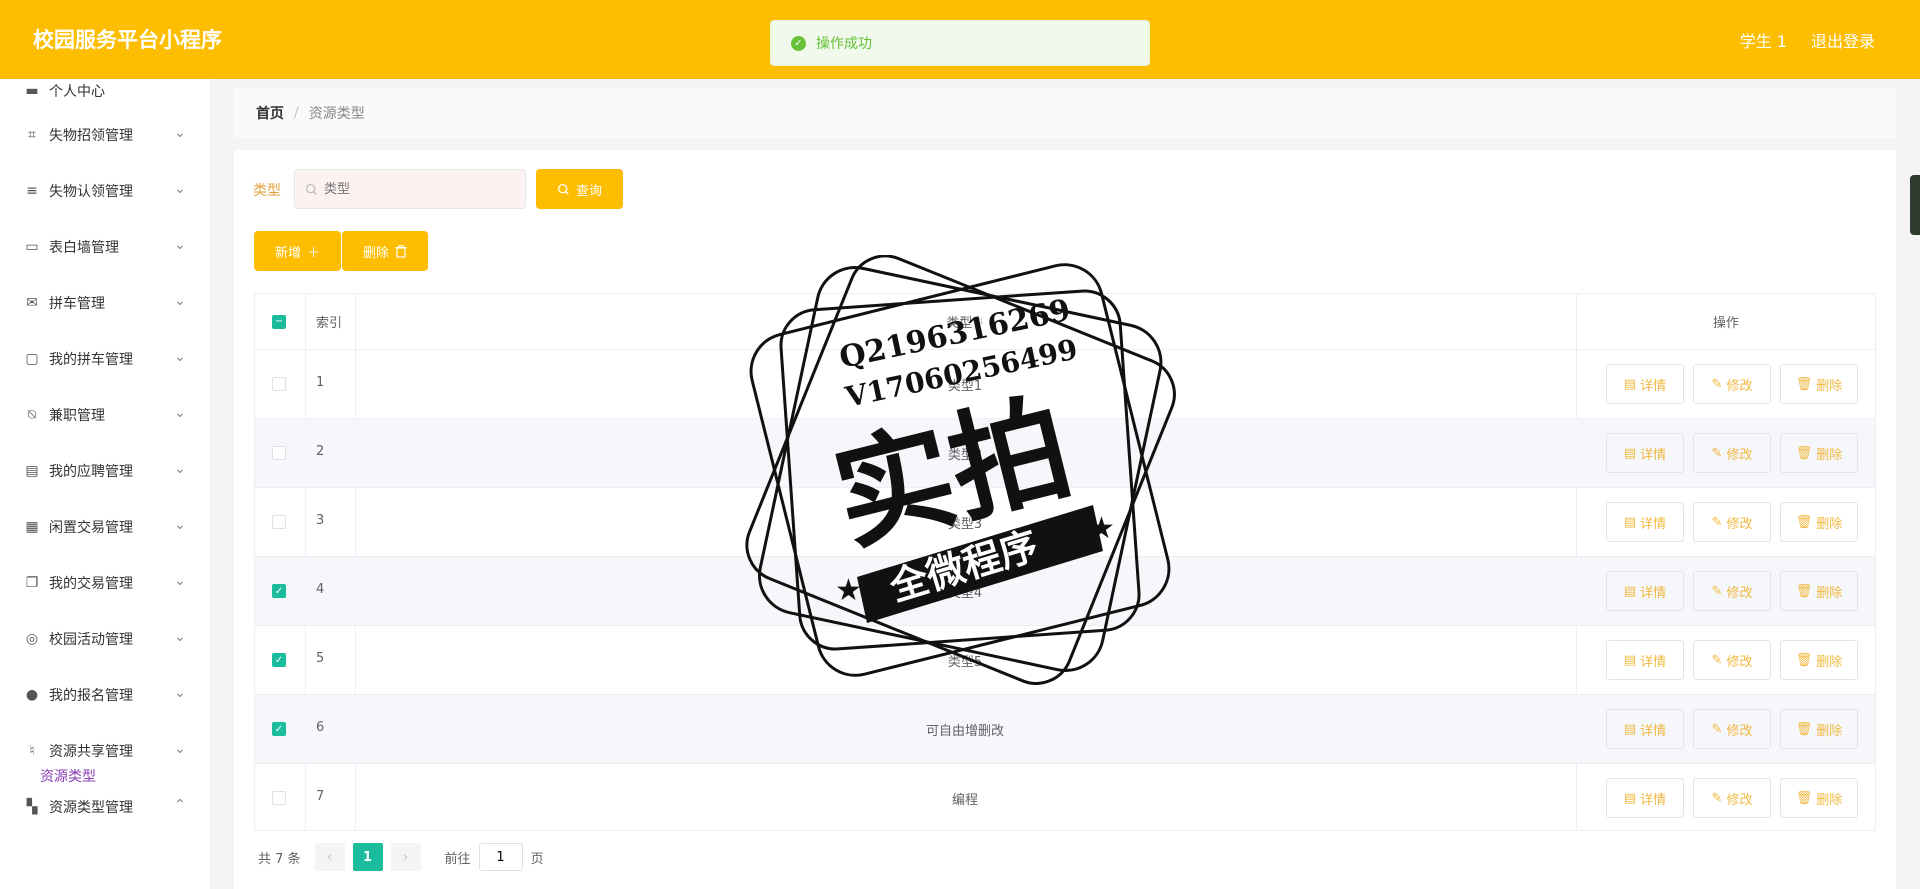 The image size is (1920, 889). I want to click on star-icon: ★, so click(1101, 528).